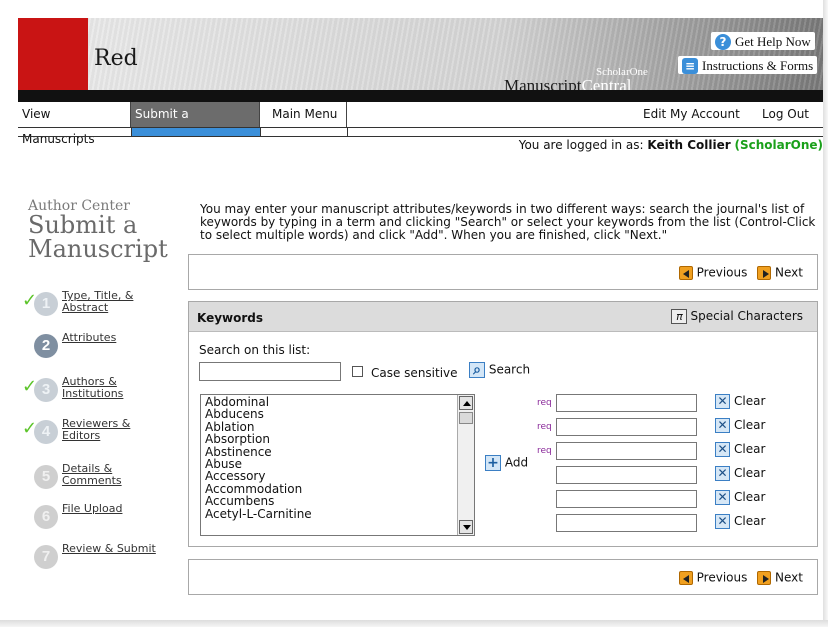 This screenshot has width=828, height=627. What do you see at coordinates (773, 41) in the screenshot?
I see `help-link: Get Help Now` at bounding box center [773, 41].